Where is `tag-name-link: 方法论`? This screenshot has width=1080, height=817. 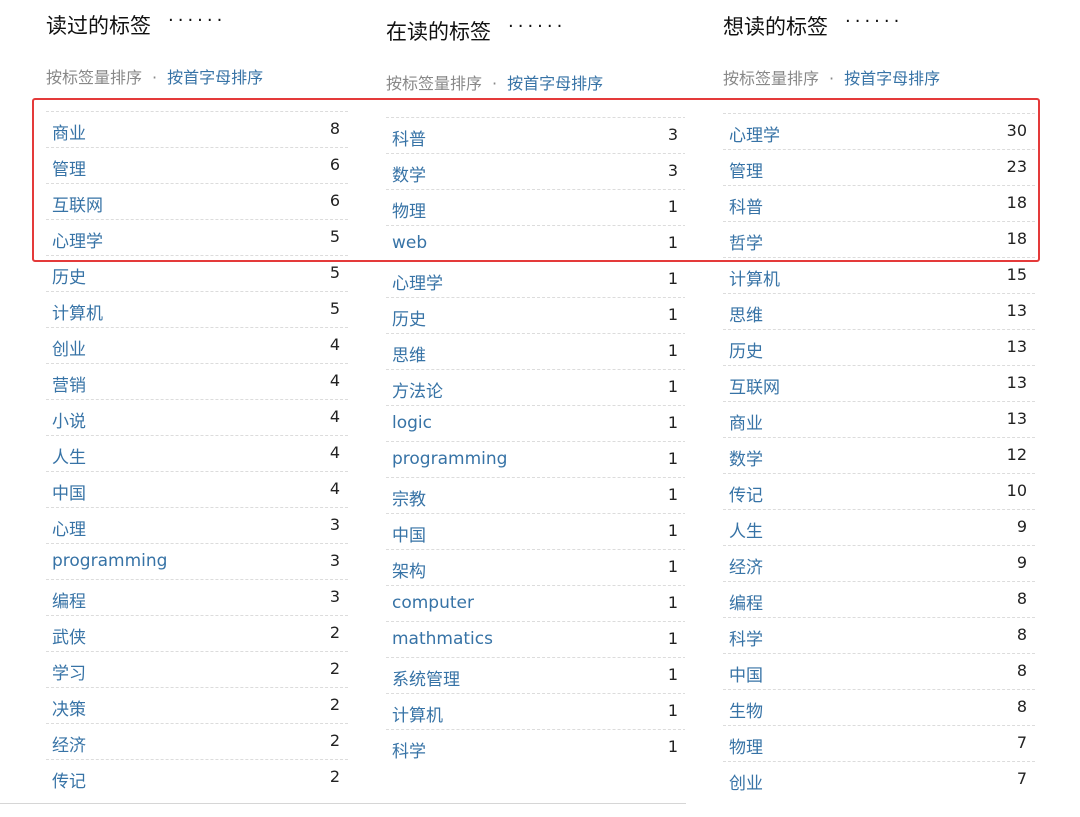 tag-name-link: 方法论 is located at coordinates (417, 389).